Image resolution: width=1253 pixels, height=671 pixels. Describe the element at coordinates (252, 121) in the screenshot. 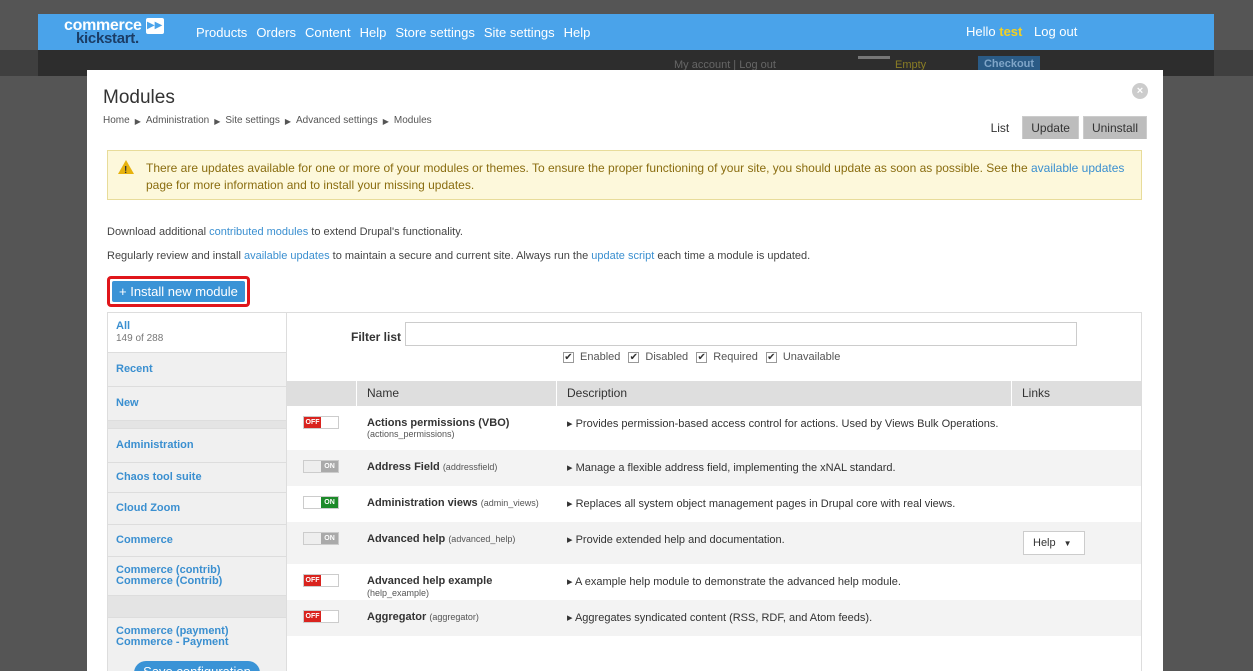

I see `breadcrumb-site-settings: Site settings` at that location.